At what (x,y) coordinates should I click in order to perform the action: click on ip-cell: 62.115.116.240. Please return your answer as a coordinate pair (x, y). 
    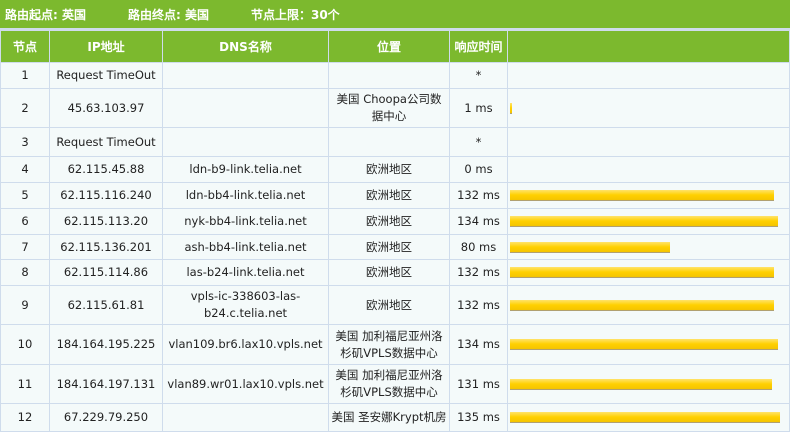
    Looking at the image, I should click on (106, 195).